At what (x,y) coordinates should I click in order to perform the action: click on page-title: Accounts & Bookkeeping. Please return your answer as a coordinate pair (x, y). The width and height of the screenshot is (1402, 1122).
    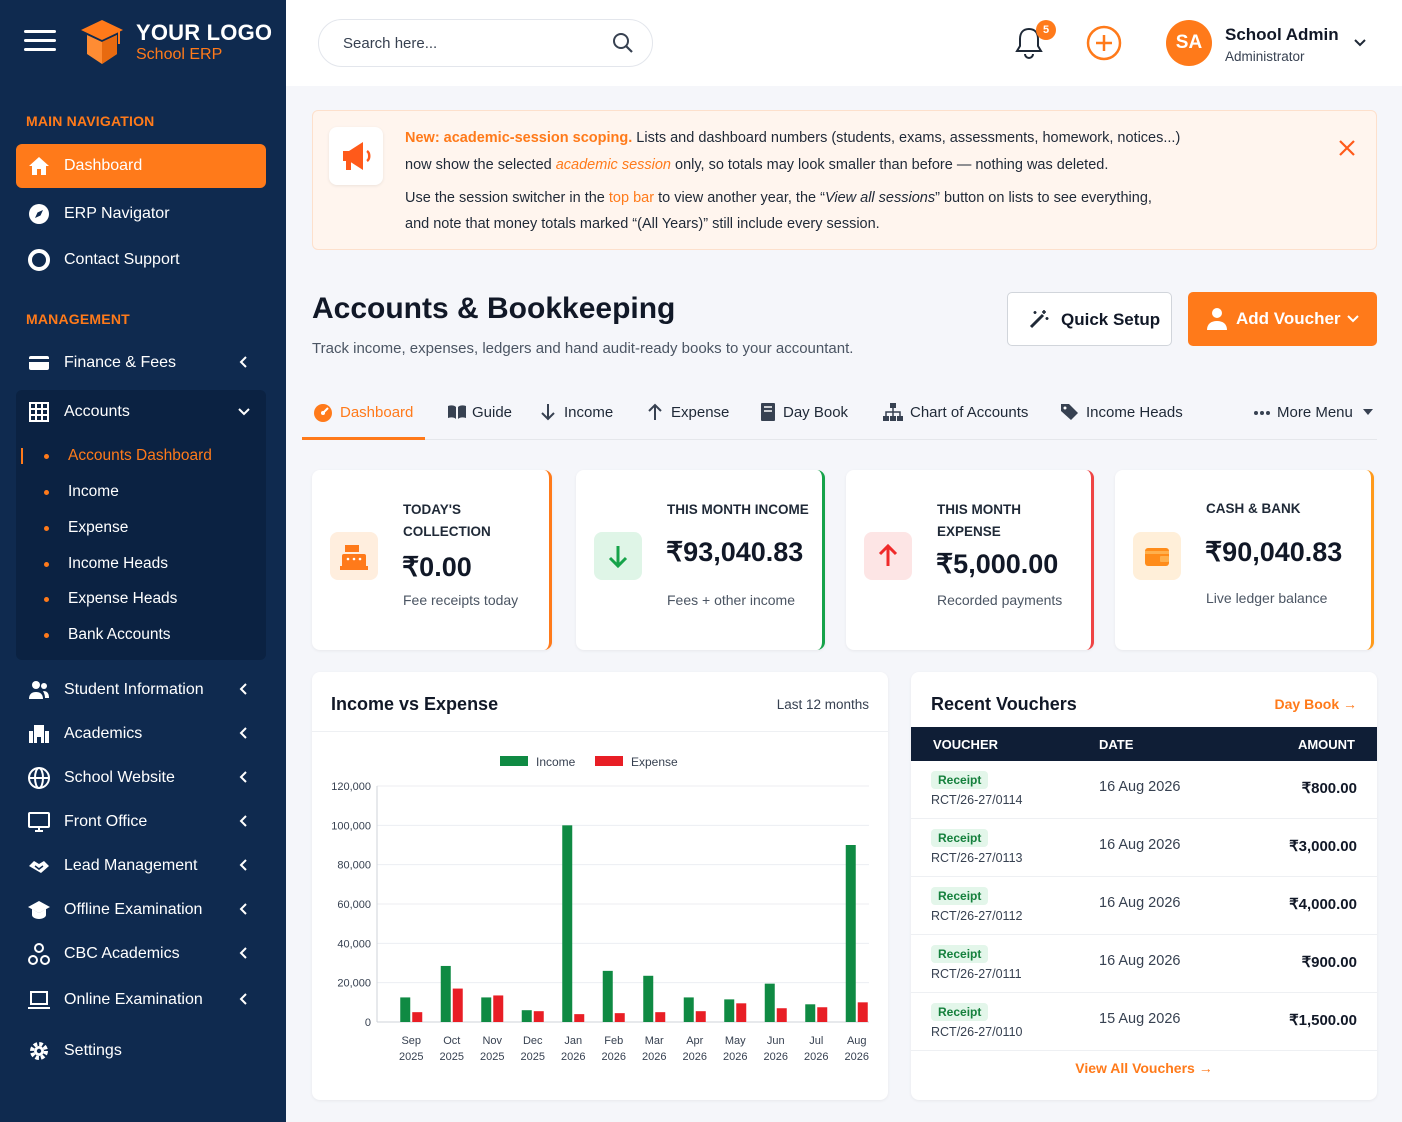
    Looking at the image, I should click on (494, 308).